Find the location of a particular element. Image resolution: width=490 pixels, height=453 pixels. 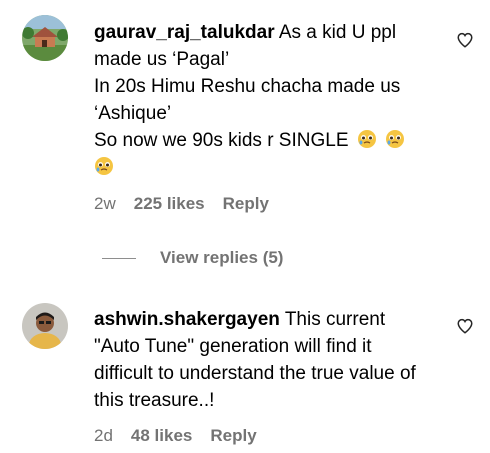

comment-meta: 2w 225 likes Reply is located at coordinates (190, 204).